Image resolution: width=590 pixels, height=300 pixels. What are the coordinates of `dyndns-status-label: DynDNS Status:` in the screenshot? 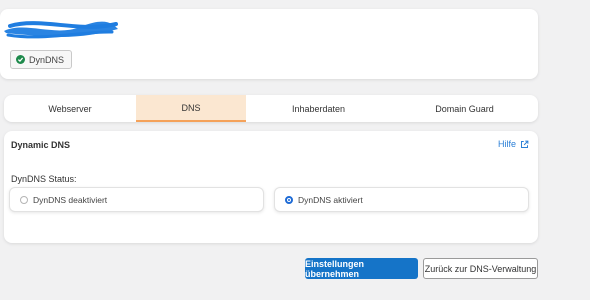 It's located at (44, 179).